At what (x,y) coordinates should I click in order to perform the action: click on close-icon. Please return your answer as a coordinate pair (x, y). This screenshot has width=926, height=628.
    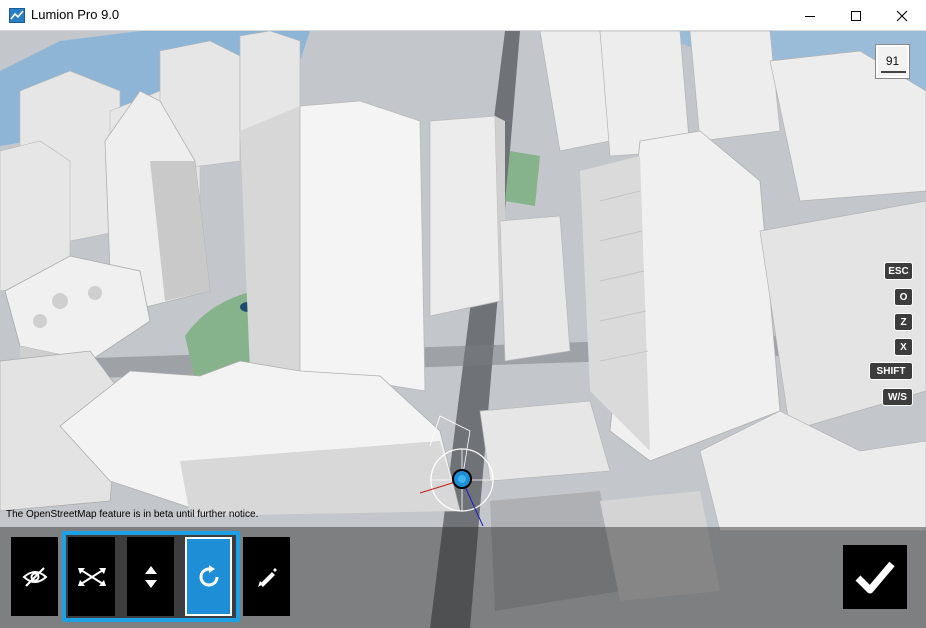
    Looking at the image, I should click on (902, 15).